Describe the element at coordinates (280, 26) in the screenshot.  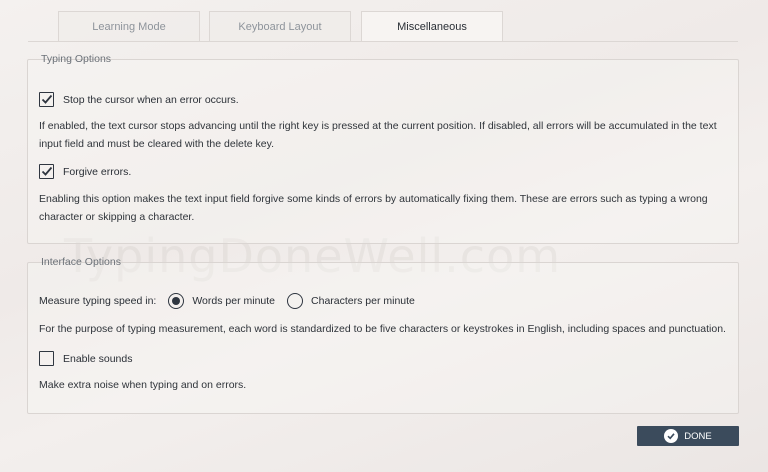
I see `tab-keyboard-layout: Keyboard Layout` at that location.